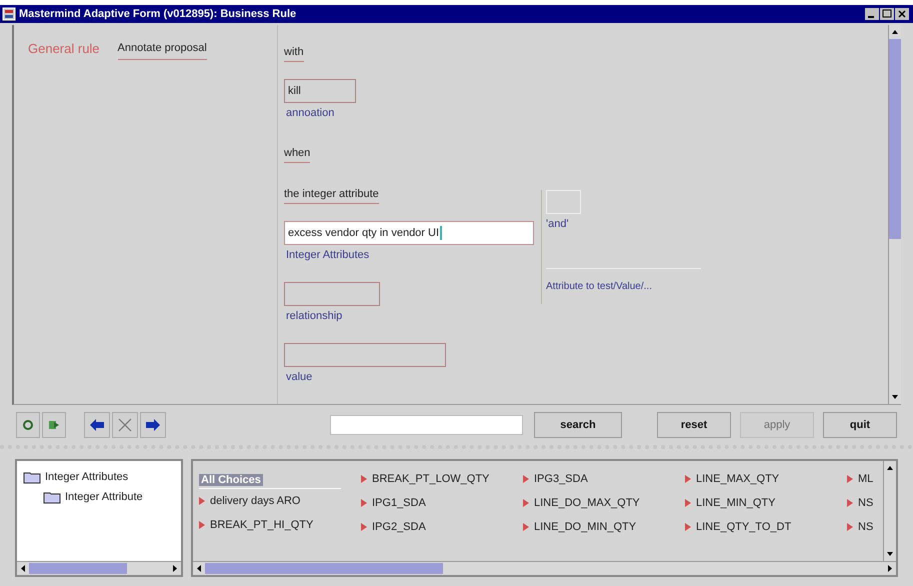 Image resolution: width=913 pixels, height=586 pixels. Describe the element at coordinates (585, 527) in the screenshot. I see `choice-item: LINE_DO_MIN_QTY` at that location.